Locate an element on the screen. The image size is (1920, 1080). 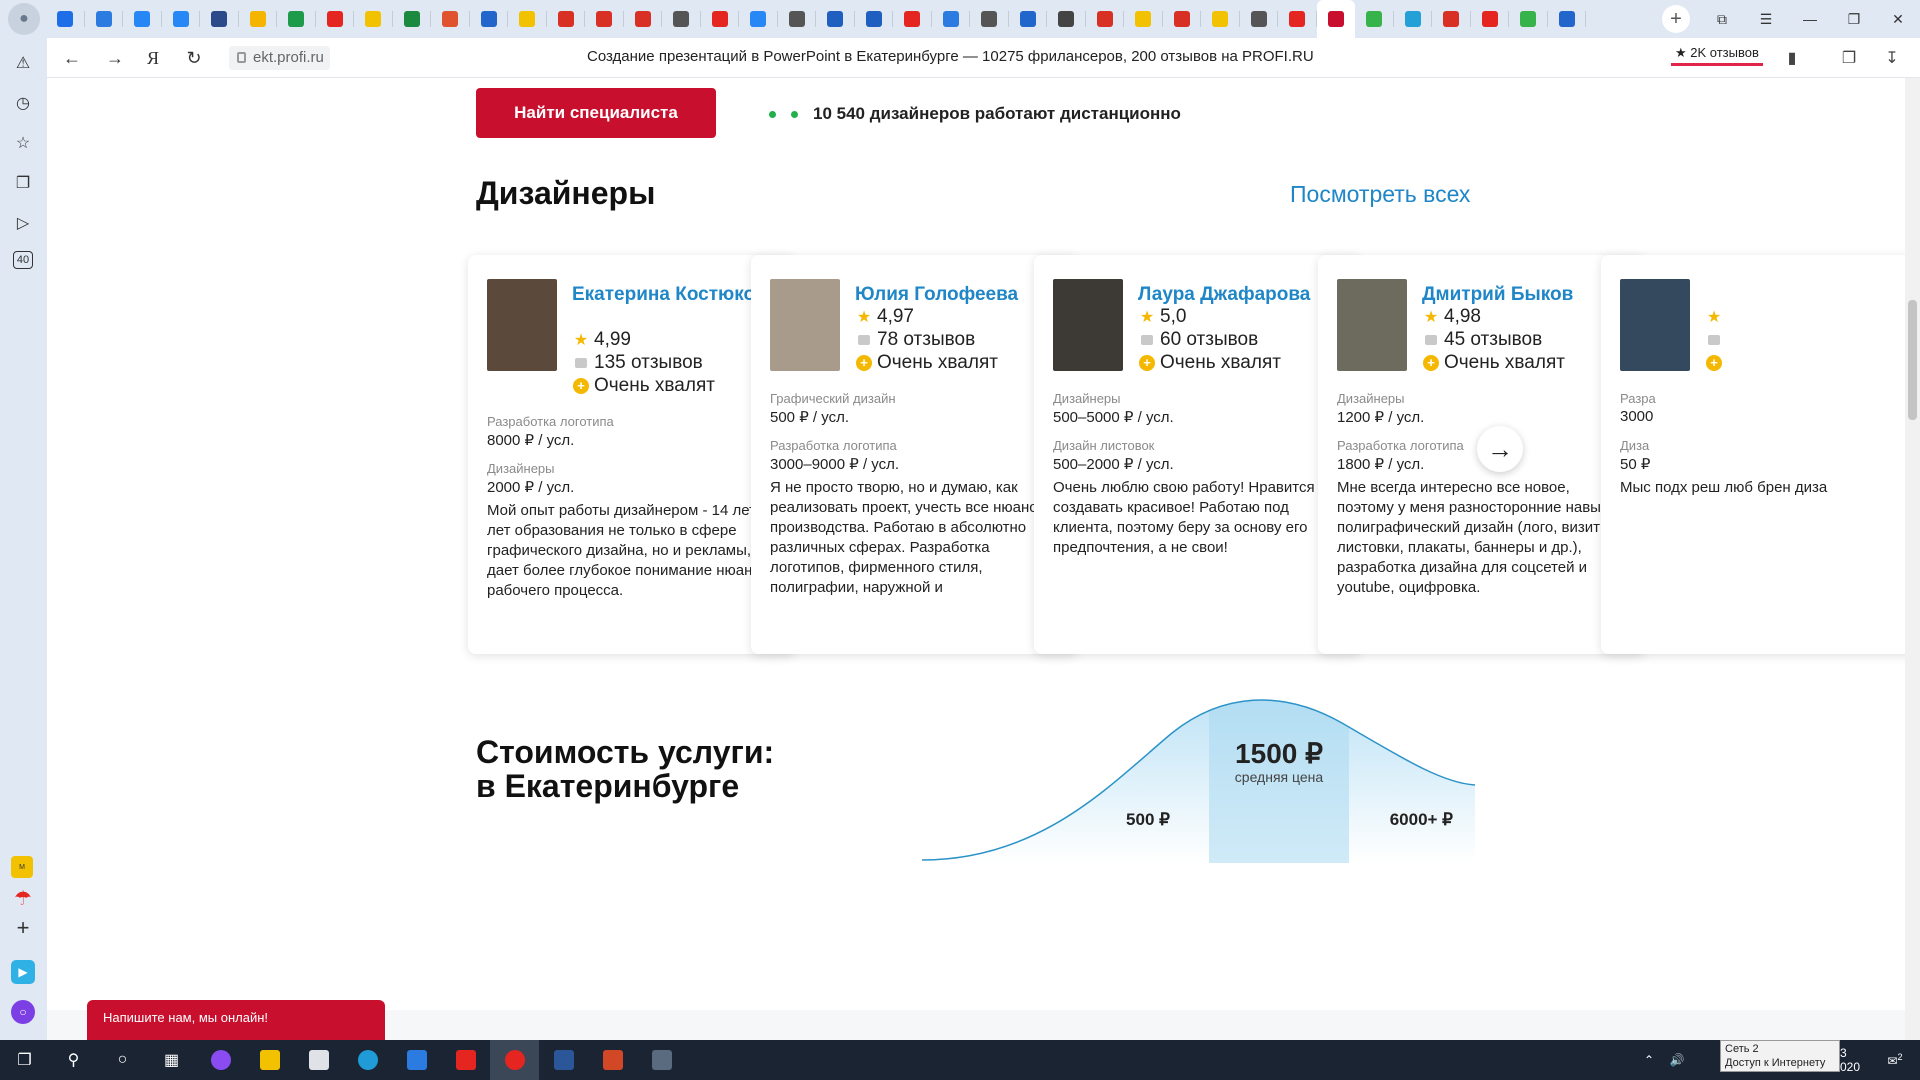
volume-icon: 🔊 is located at coordinates (1677, 1060).